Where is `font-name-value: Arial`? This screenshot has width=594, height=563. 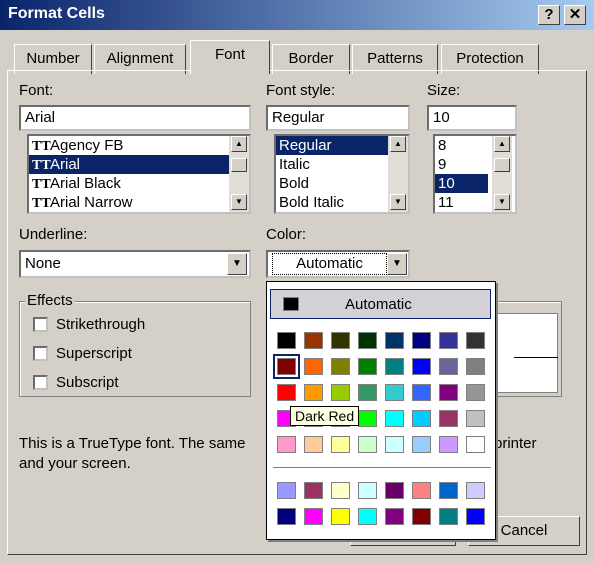 font-name-value: Arial is located at coordinates (40, 117).